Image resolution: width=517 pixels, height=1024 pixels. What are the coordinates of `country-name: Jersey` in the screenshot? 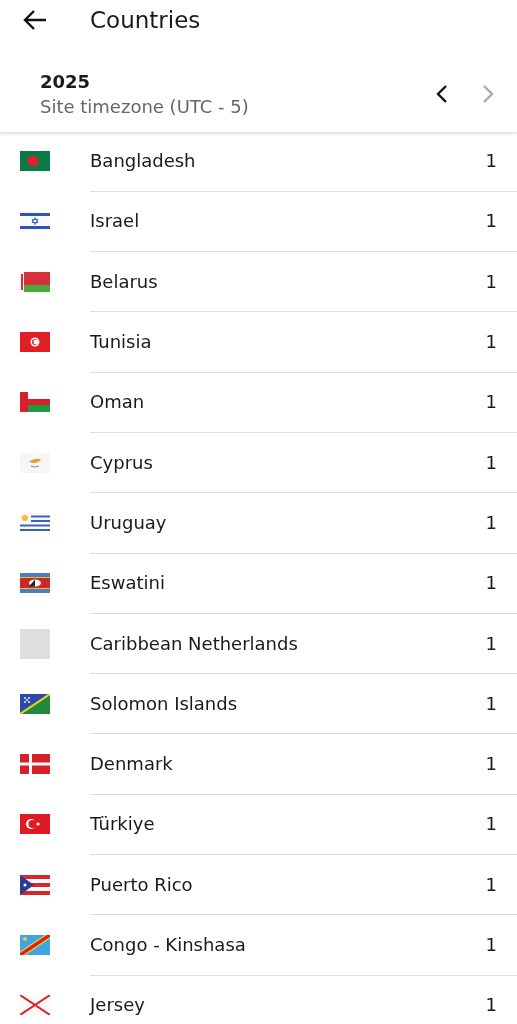 It's located at (117, 1005).